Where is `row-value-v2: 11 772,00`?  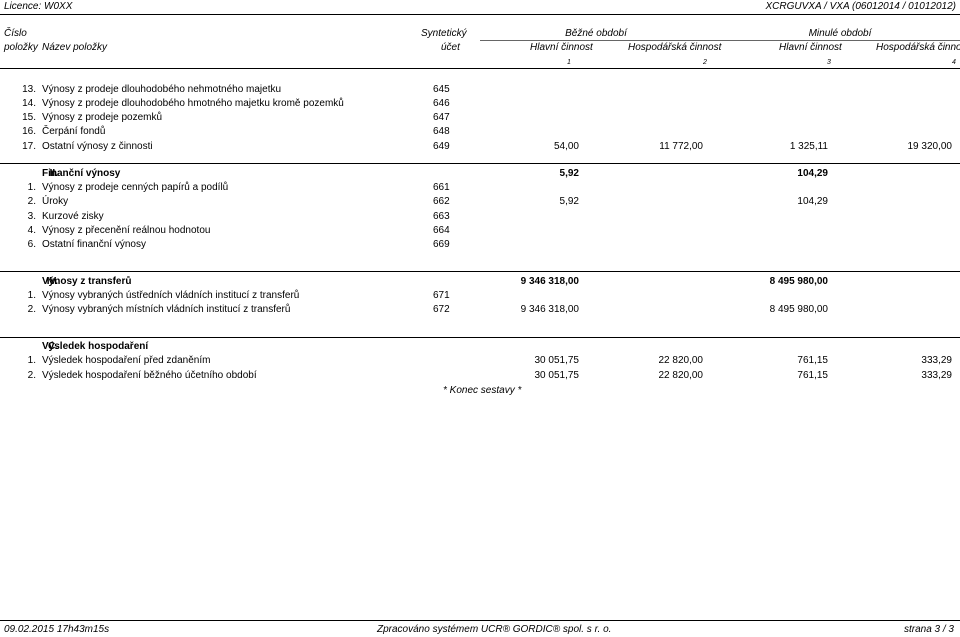
row-value-v2: 11 772,00 is located at coordinates (681, 146).